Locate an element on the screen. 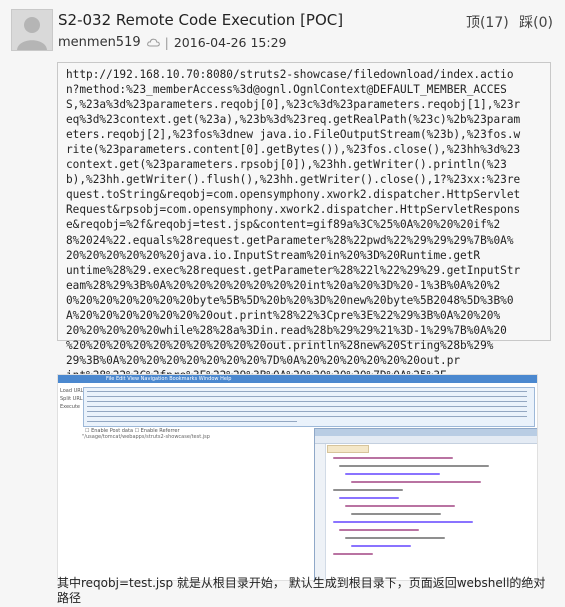 The width and height of the screenshot is (565, 607). ide-titlebar is located at coordinates (426, 432).